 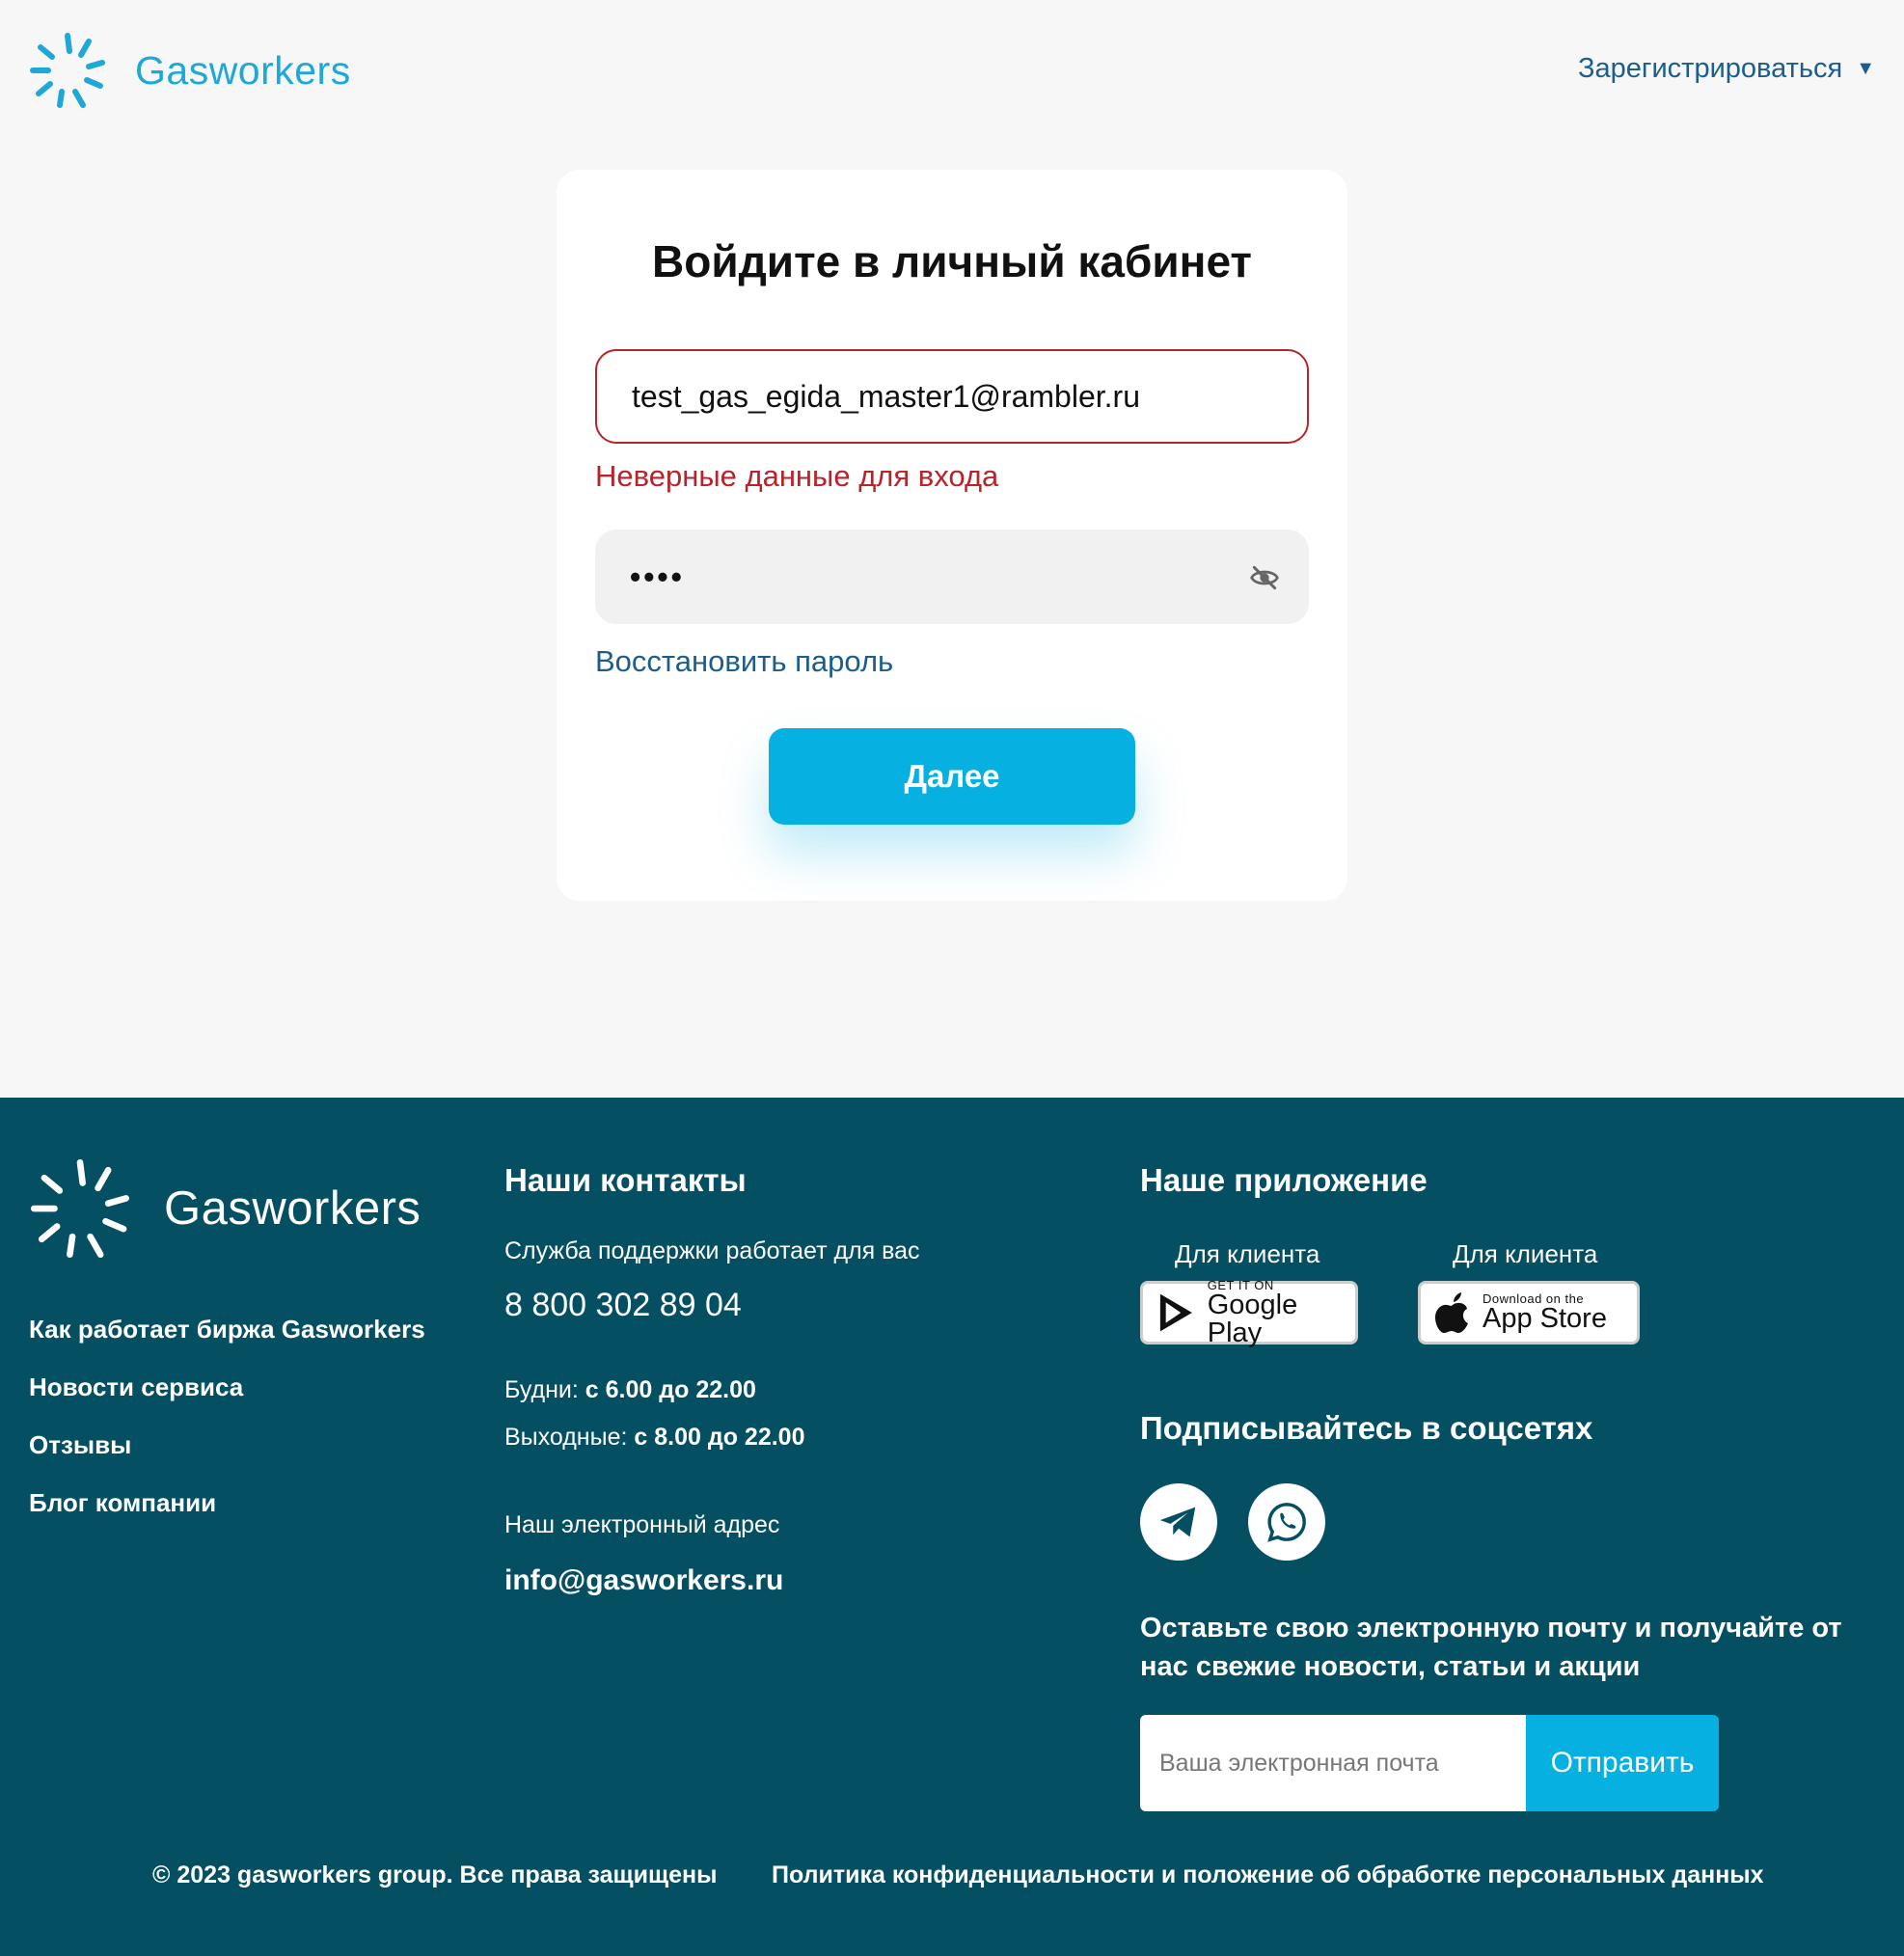 I want to click on google-play-text: GET IT ON Google Play, so click(x=1281, y=1313).